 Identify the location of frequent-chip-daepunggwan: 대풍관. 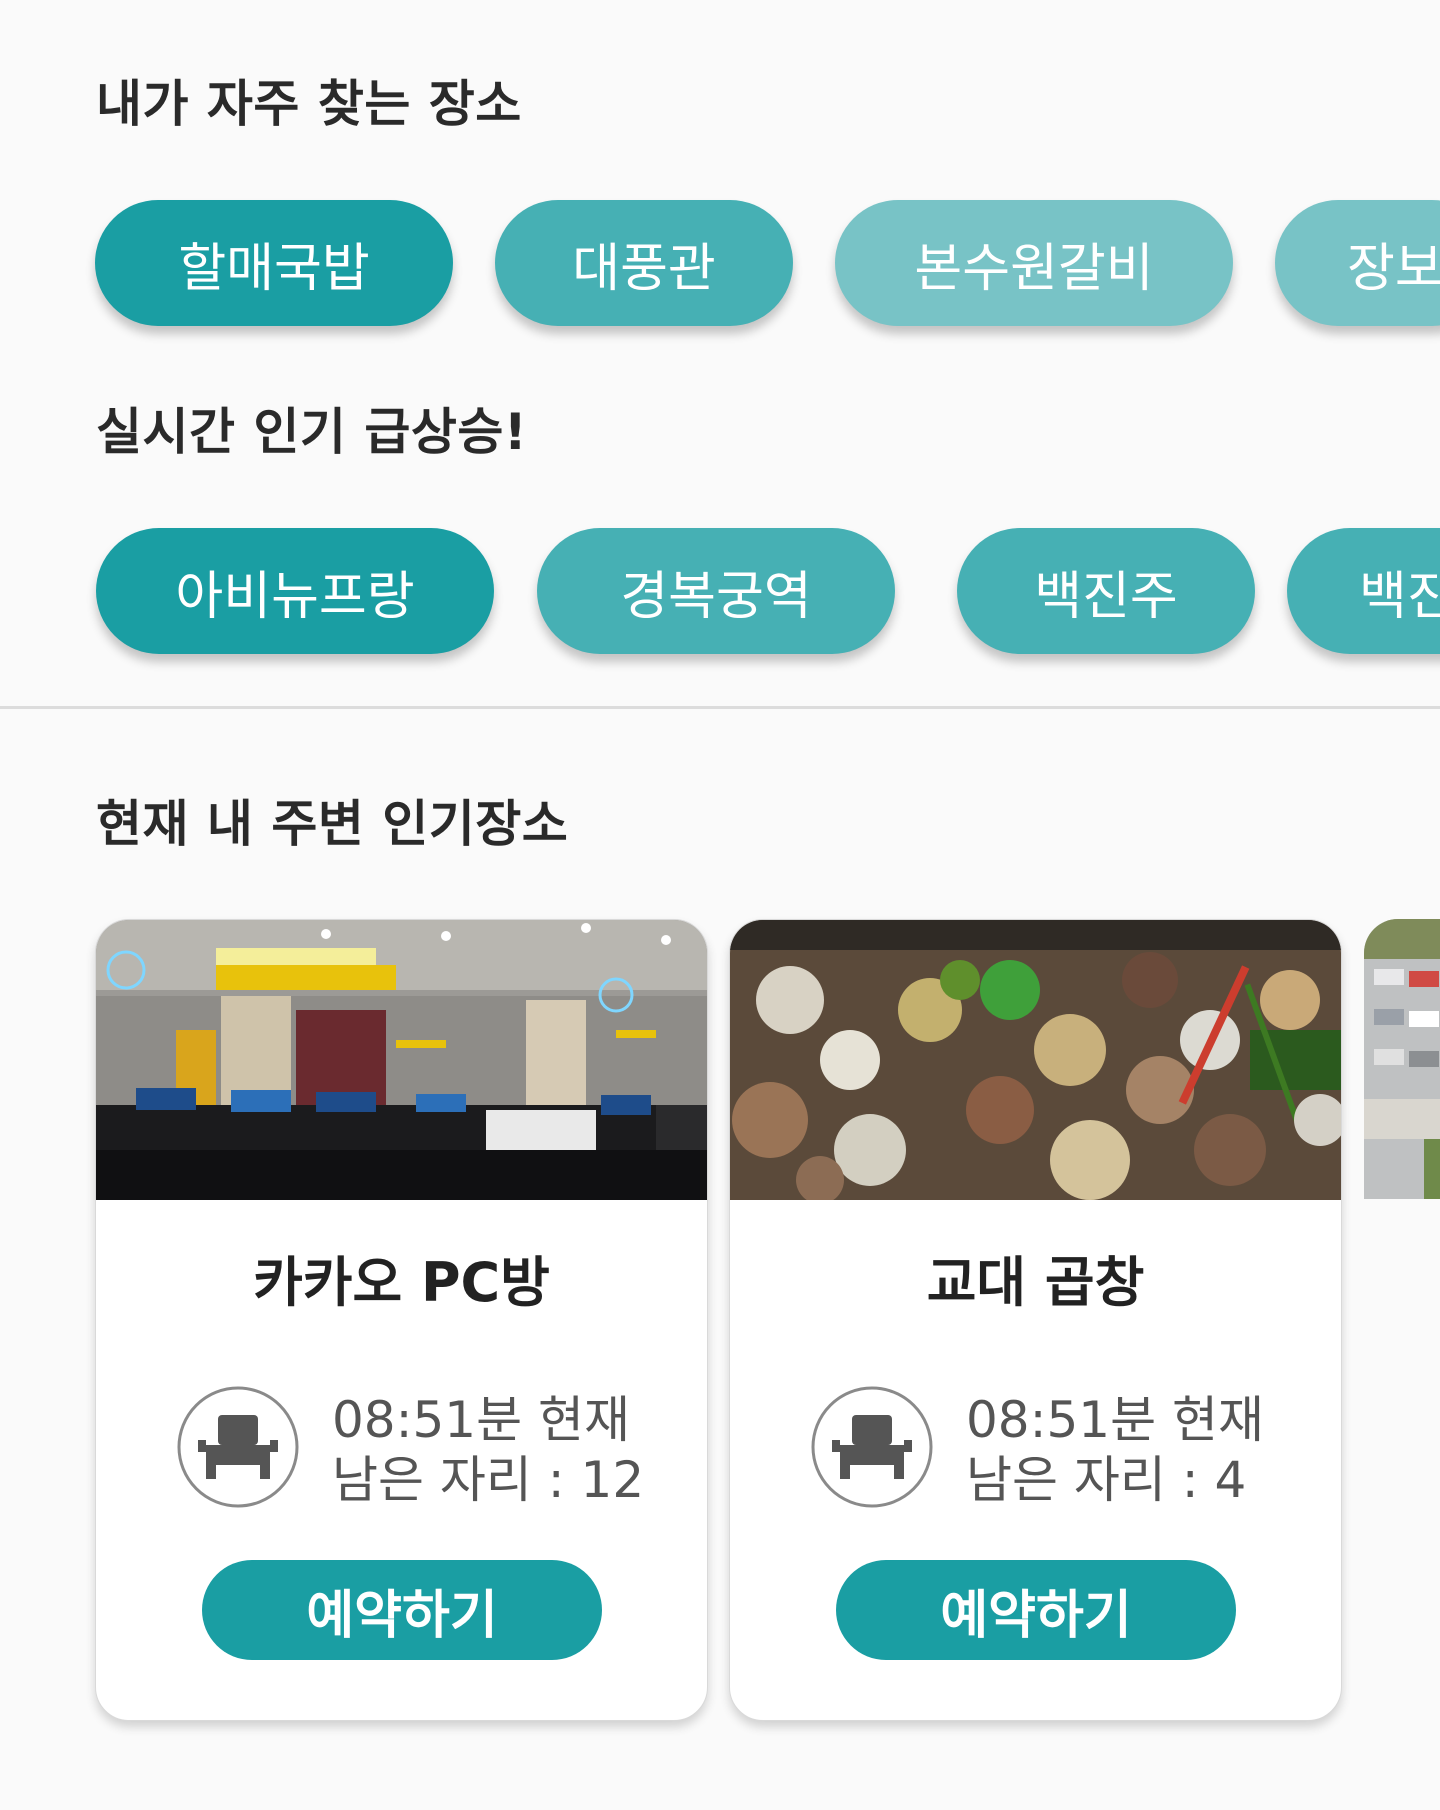
(644, 263).